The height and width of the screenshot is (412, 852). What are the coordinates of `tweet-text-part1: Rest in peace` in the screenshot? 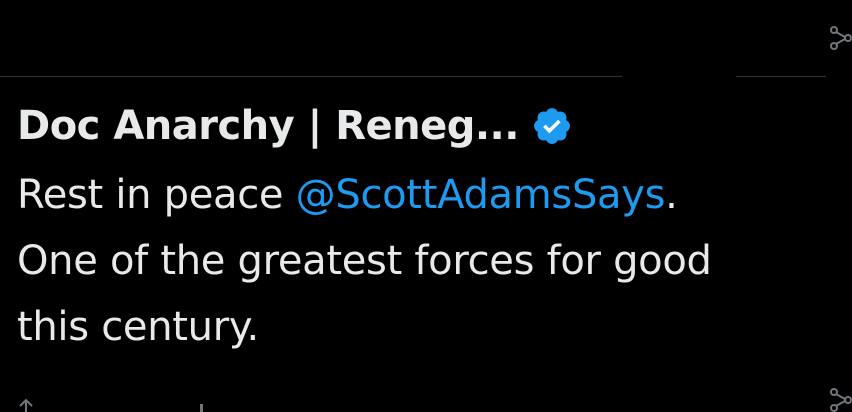 It's located at (156, 195).